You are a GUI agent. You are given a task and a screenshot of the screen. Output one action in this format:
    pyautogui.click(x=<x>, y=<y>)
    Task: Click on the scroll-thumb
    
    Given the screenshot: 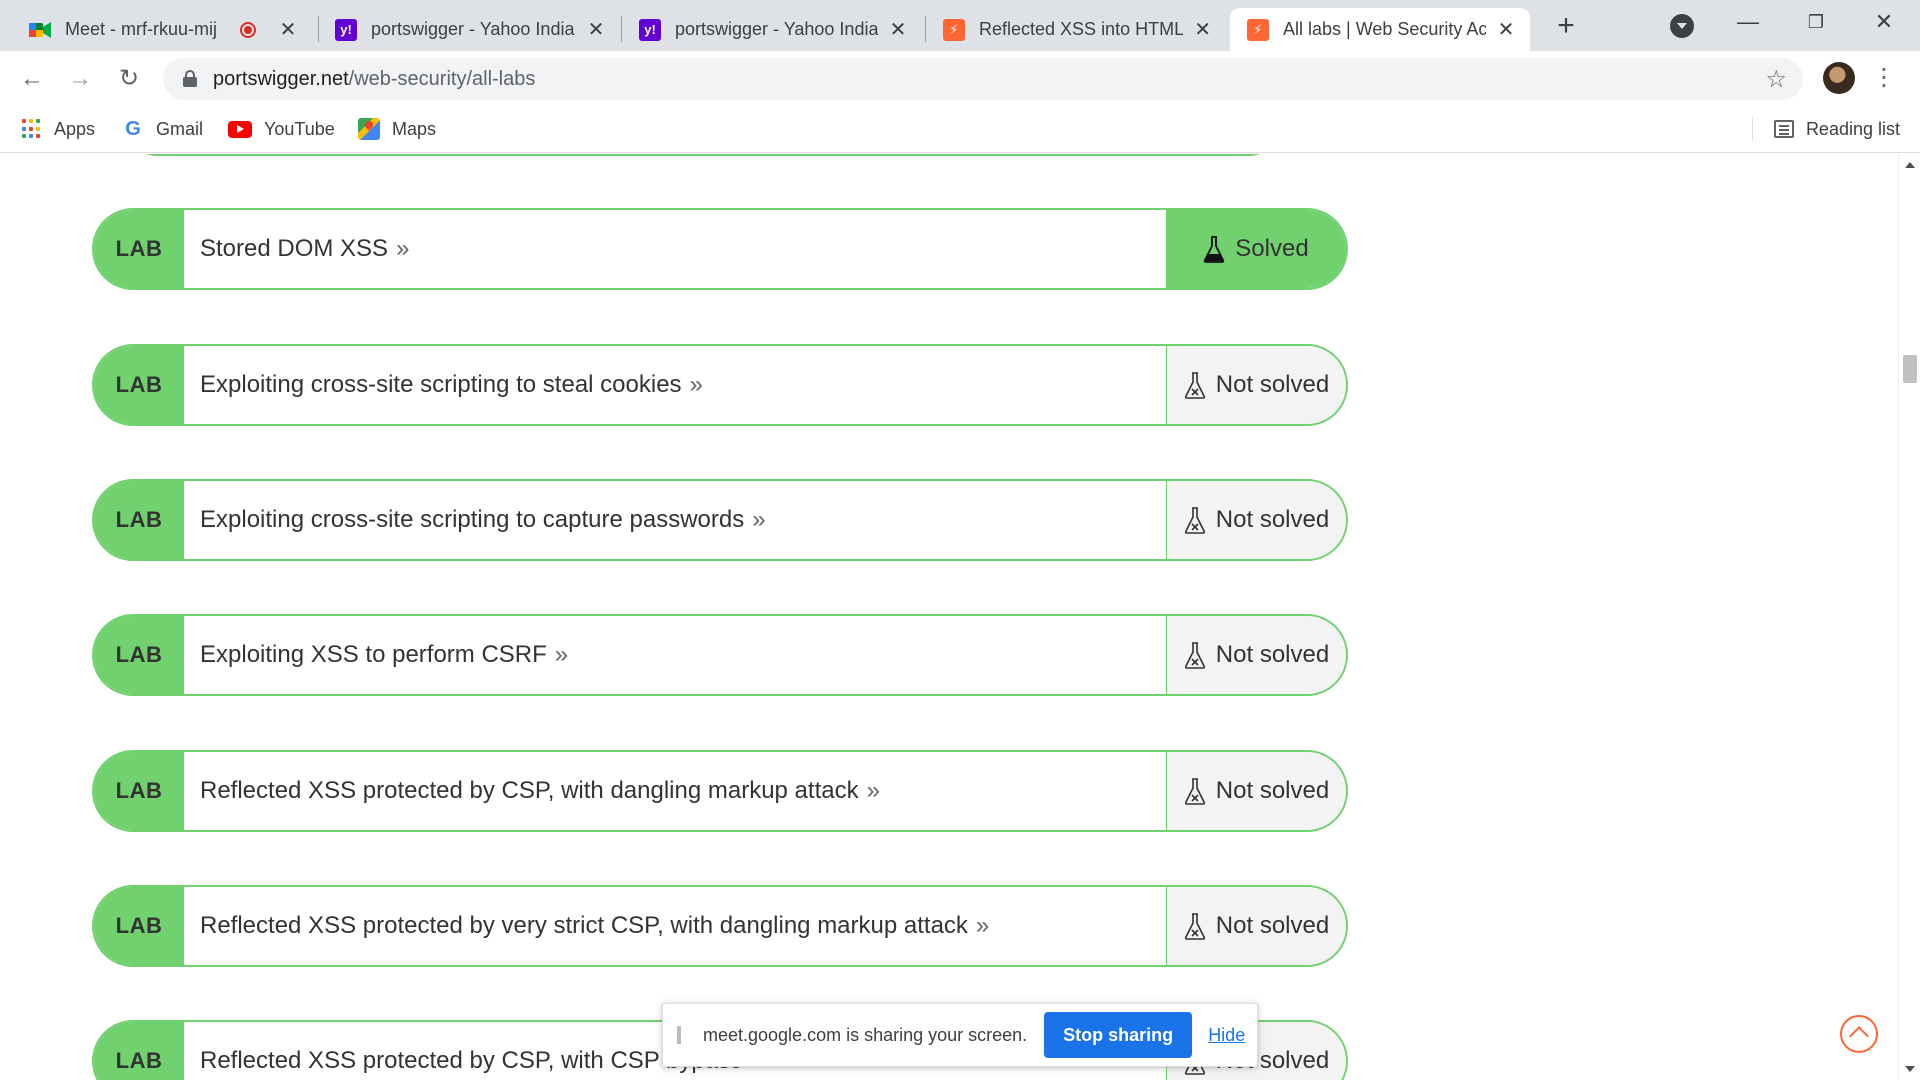 What is the action you would take?
    pyautogui.click(x=1910, y=369)
    